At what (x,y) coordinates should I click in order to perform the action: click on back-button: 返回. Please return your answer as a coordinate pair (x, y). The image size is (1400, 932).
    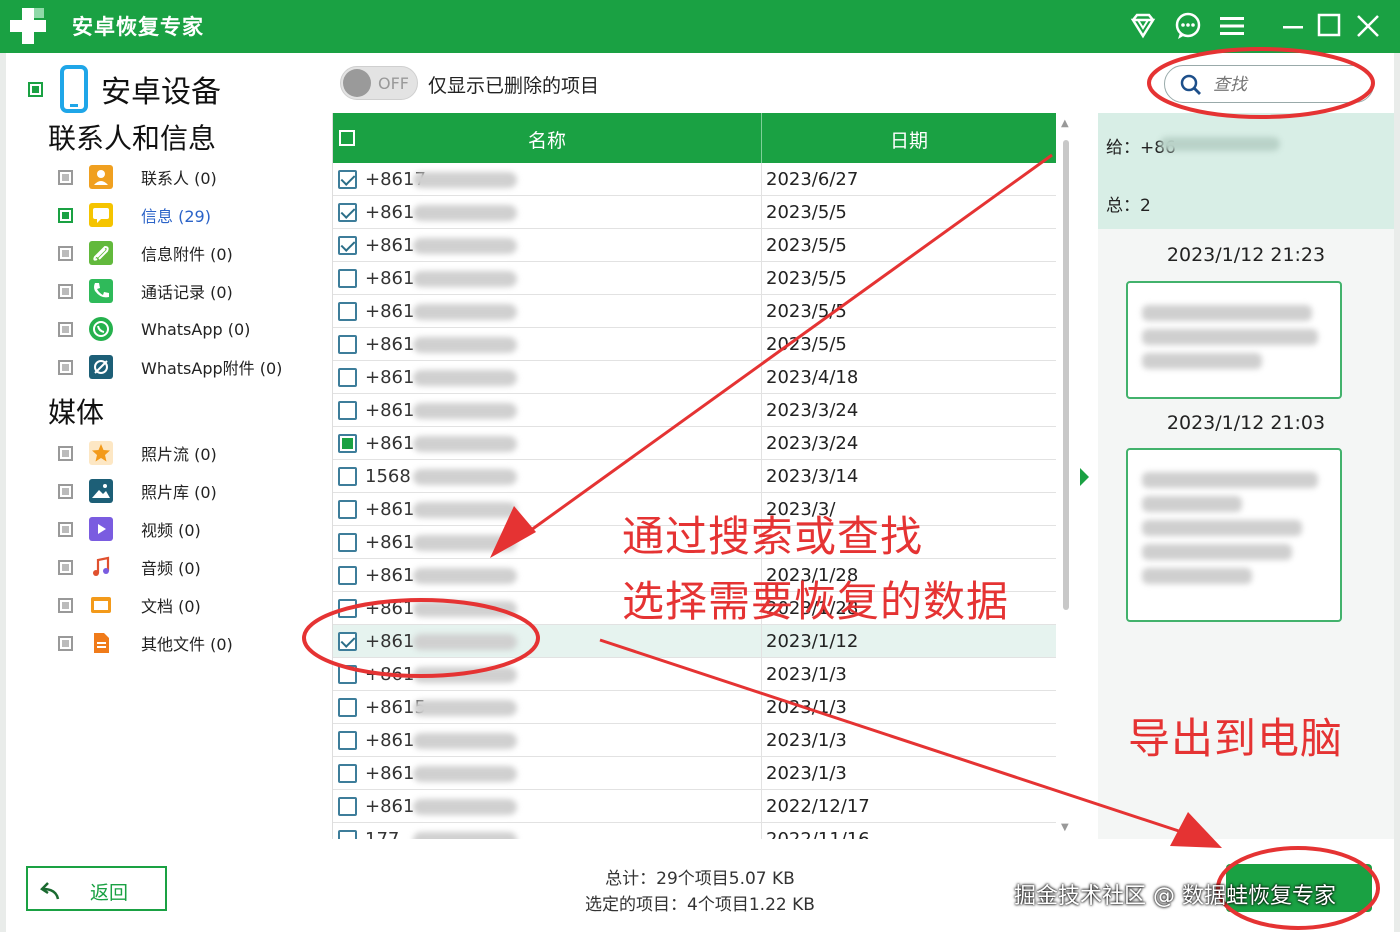
    Looking at the image, I should click on (96, 888).